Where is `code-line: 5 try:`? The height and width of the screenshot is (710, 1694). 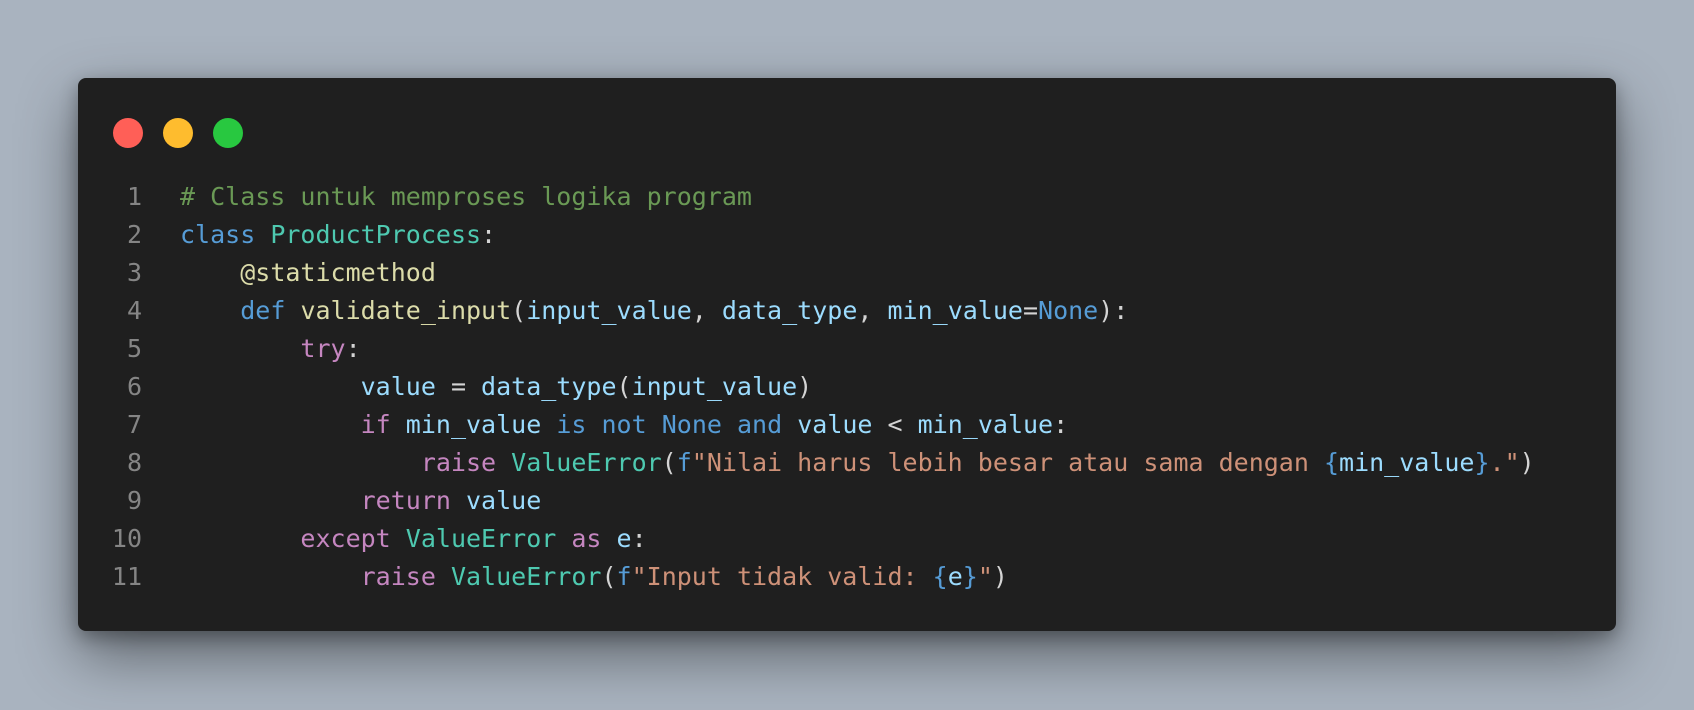
code-line: 5 try: is located at coordinates (847, 349).